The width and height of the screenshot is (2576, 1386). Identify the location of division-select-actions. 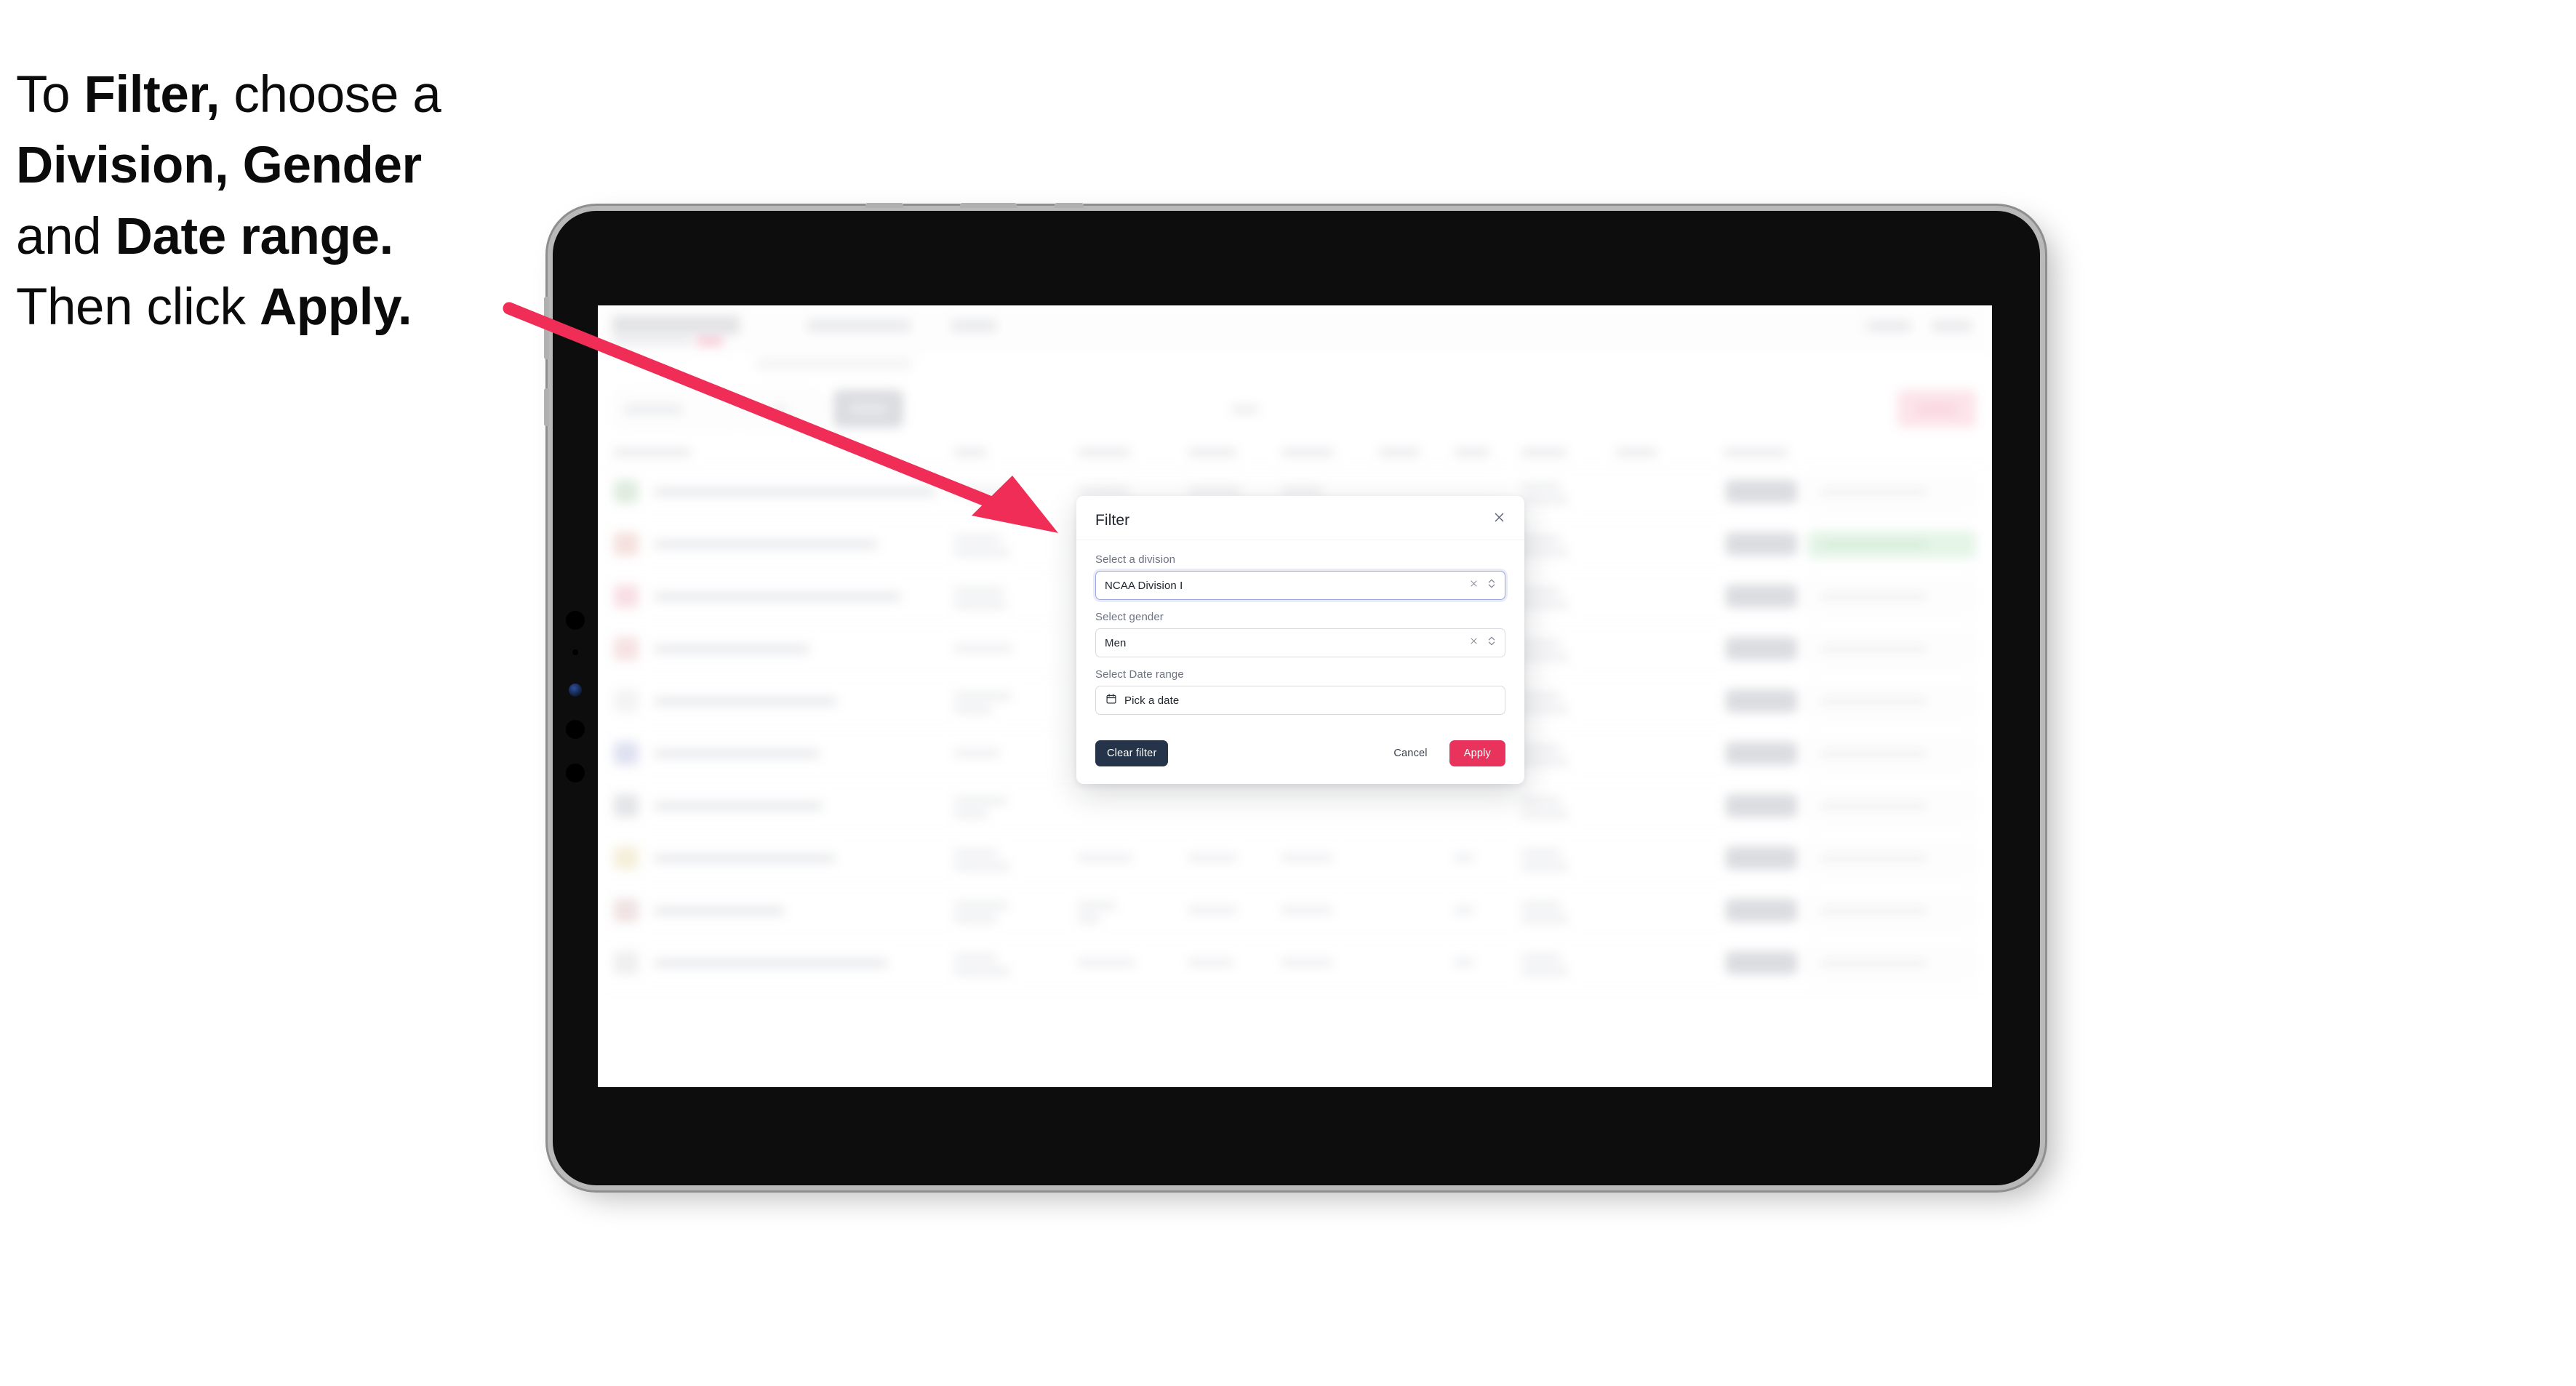
(1482, 586).